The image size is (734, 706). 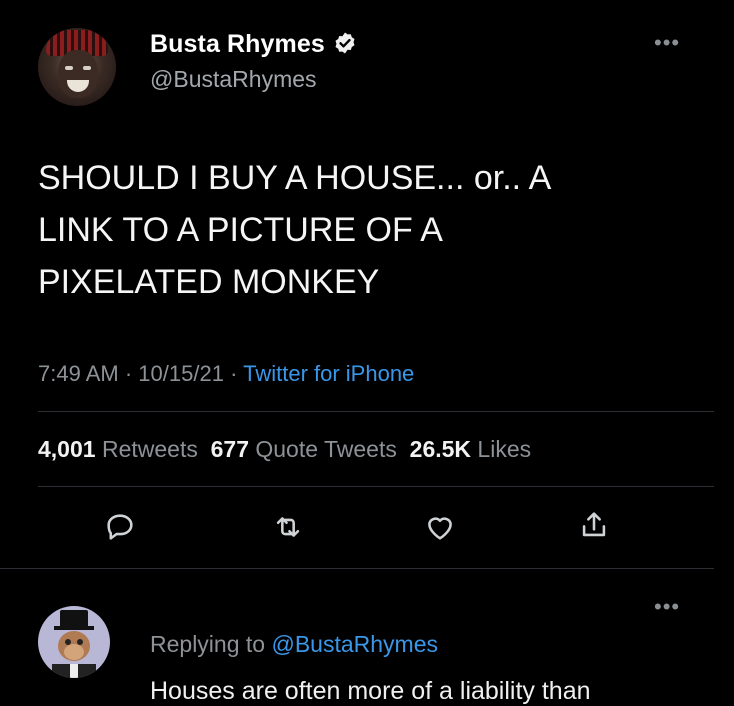 I want to click on verified-badge-icon, so click(x=345, y=43).